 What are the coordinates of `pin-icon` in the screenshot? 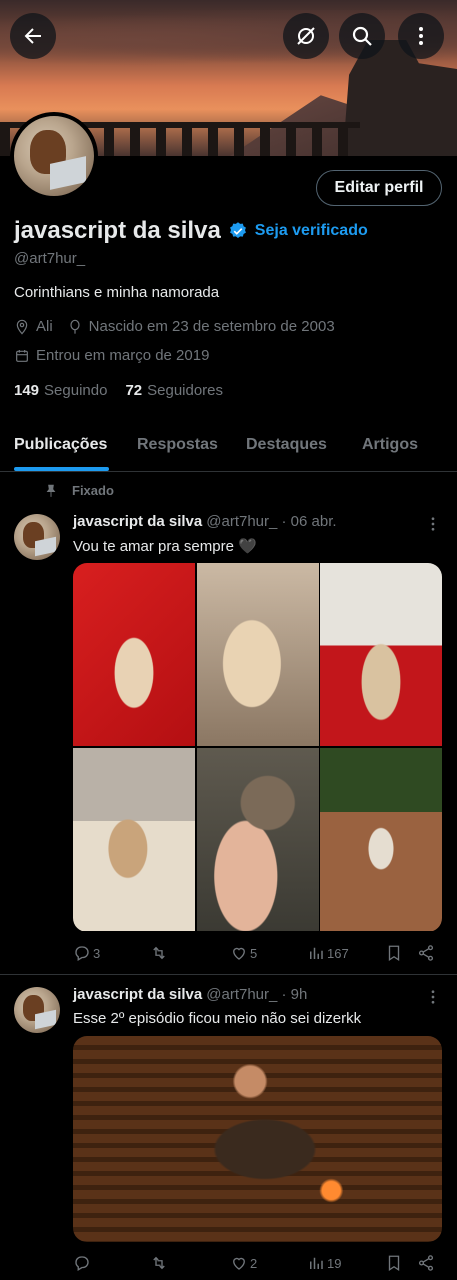 It's located at (51, 490).